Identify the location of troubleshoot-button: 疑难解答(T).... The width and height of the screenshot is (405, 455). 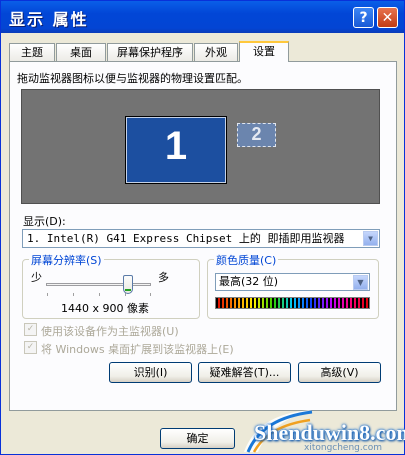
(244, 372).